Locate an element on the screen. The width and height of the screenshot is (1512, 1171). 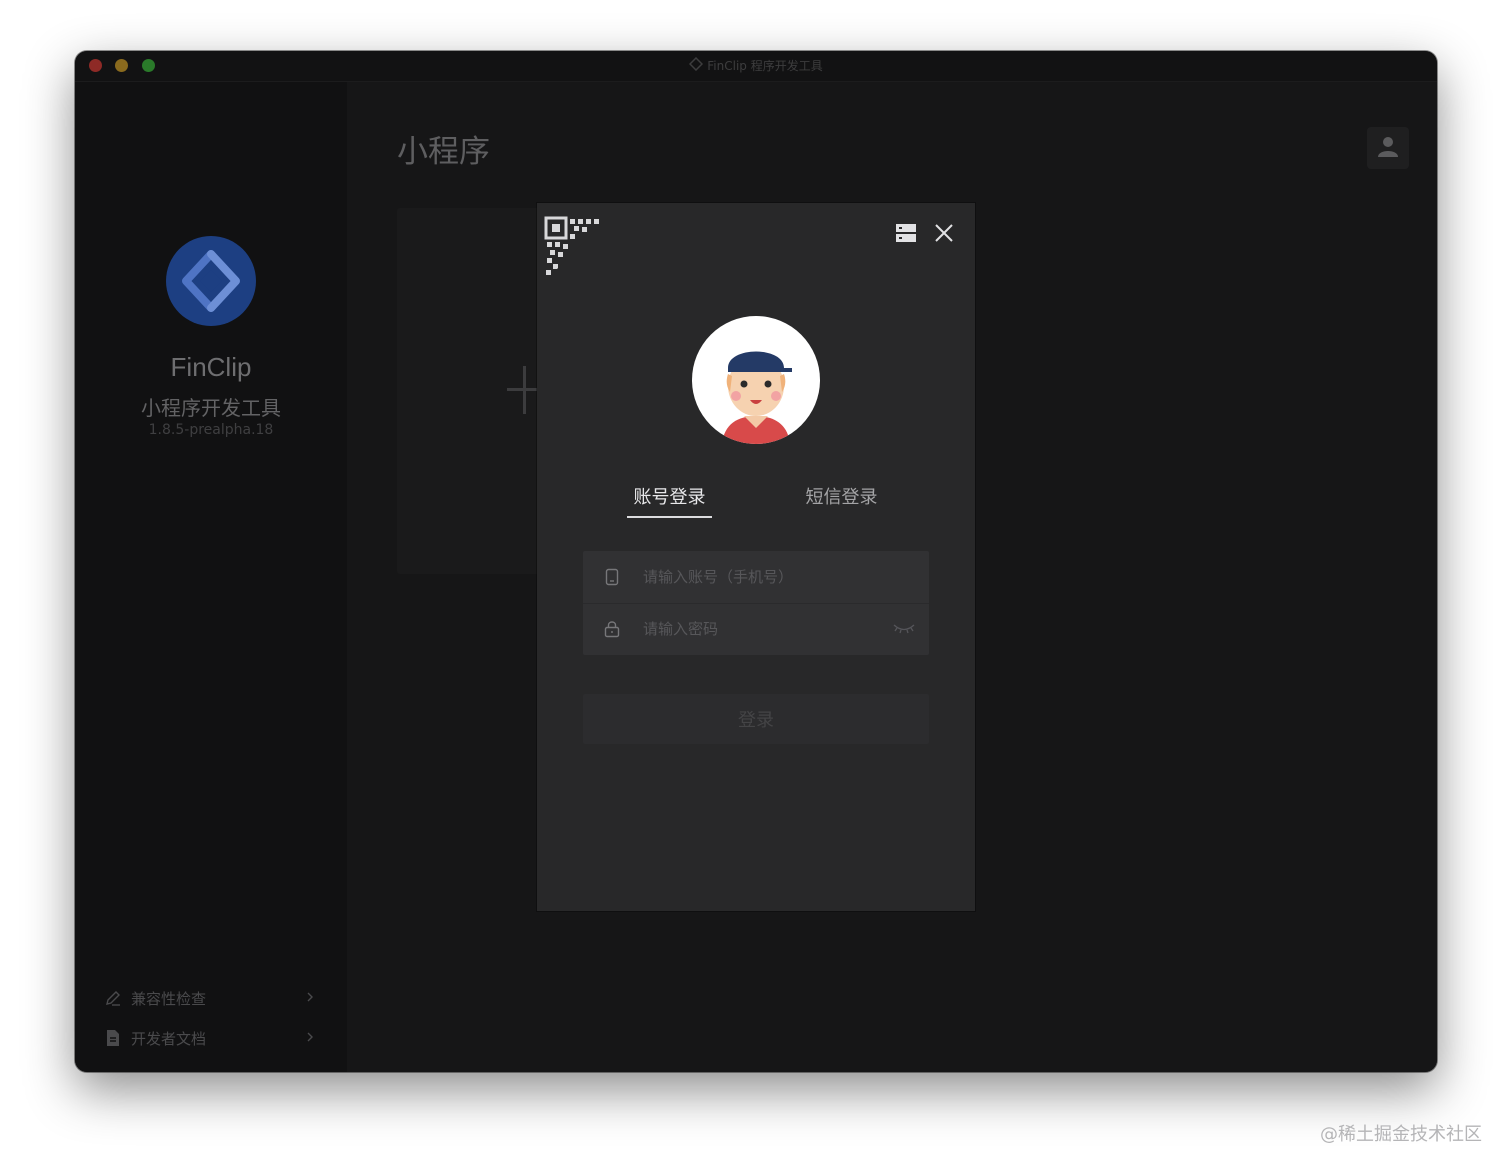
document-icon is located at coordinates (113, 1038).